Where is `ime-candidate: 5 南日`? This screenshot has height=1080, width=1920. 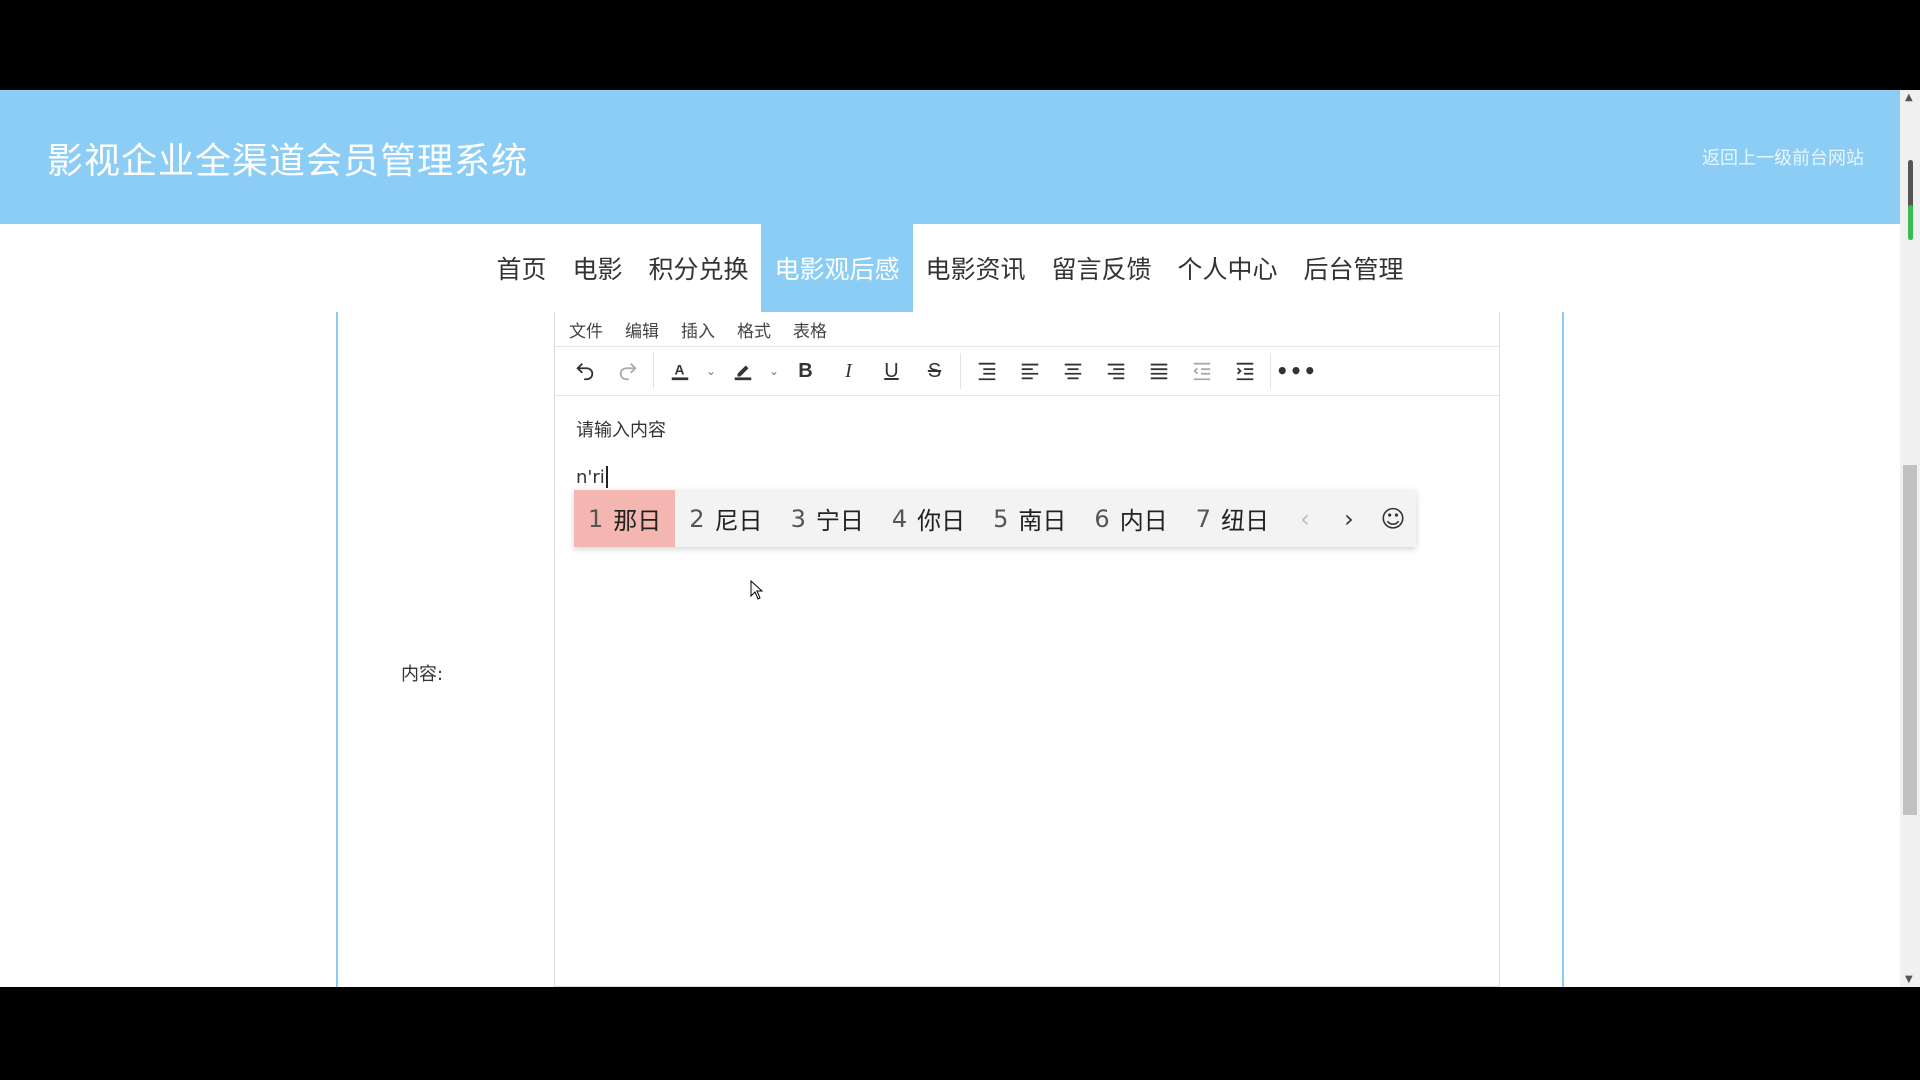
ime-candidate: 5 南日 is located at coordinates (1029, 518).